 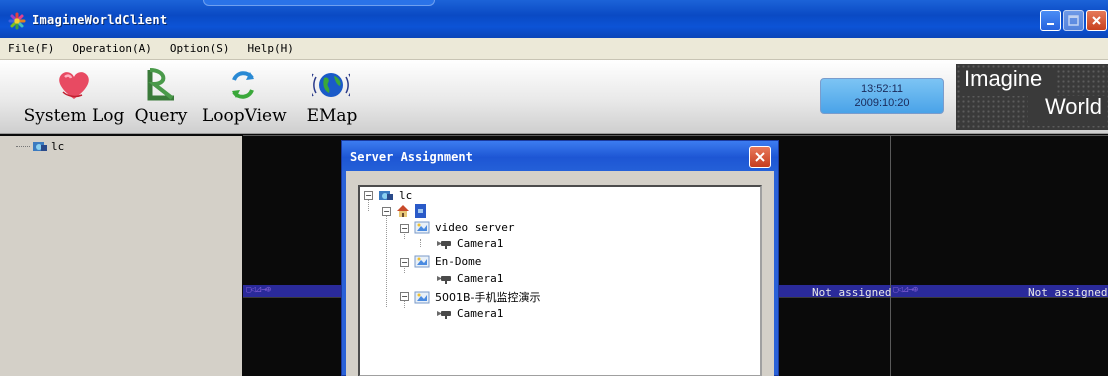 I want to click on query-button: Query, so click(x=161, y=97).